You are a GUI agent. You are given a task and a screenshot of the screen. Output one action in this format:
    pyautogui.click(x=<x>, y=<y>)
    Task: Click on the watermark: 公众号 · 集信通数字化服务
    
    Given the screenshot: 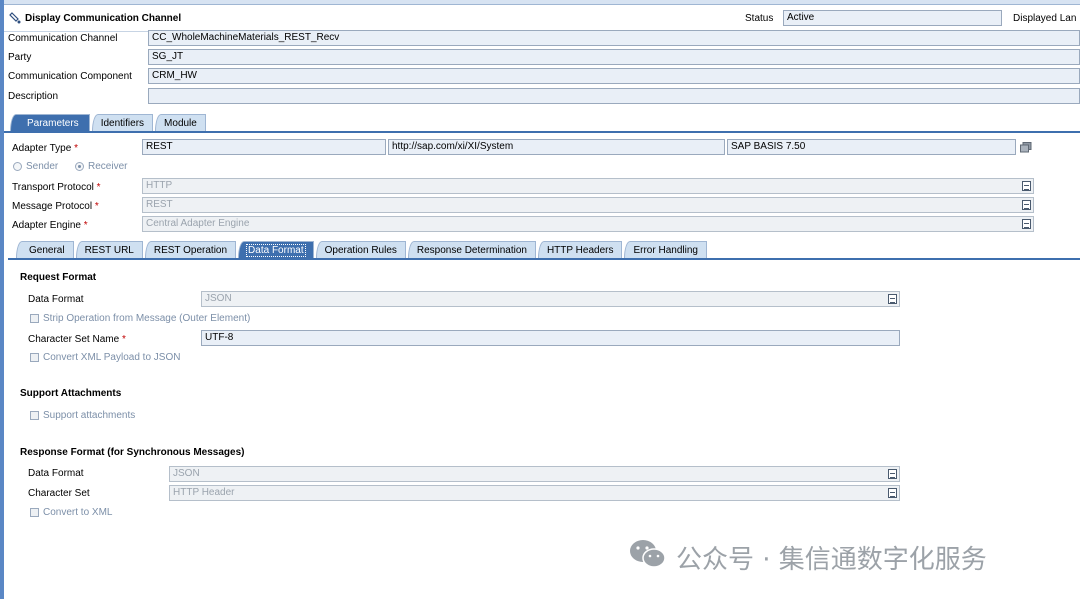 What is the action you would take?
    pyautogui.click(x=807, y=557)
    